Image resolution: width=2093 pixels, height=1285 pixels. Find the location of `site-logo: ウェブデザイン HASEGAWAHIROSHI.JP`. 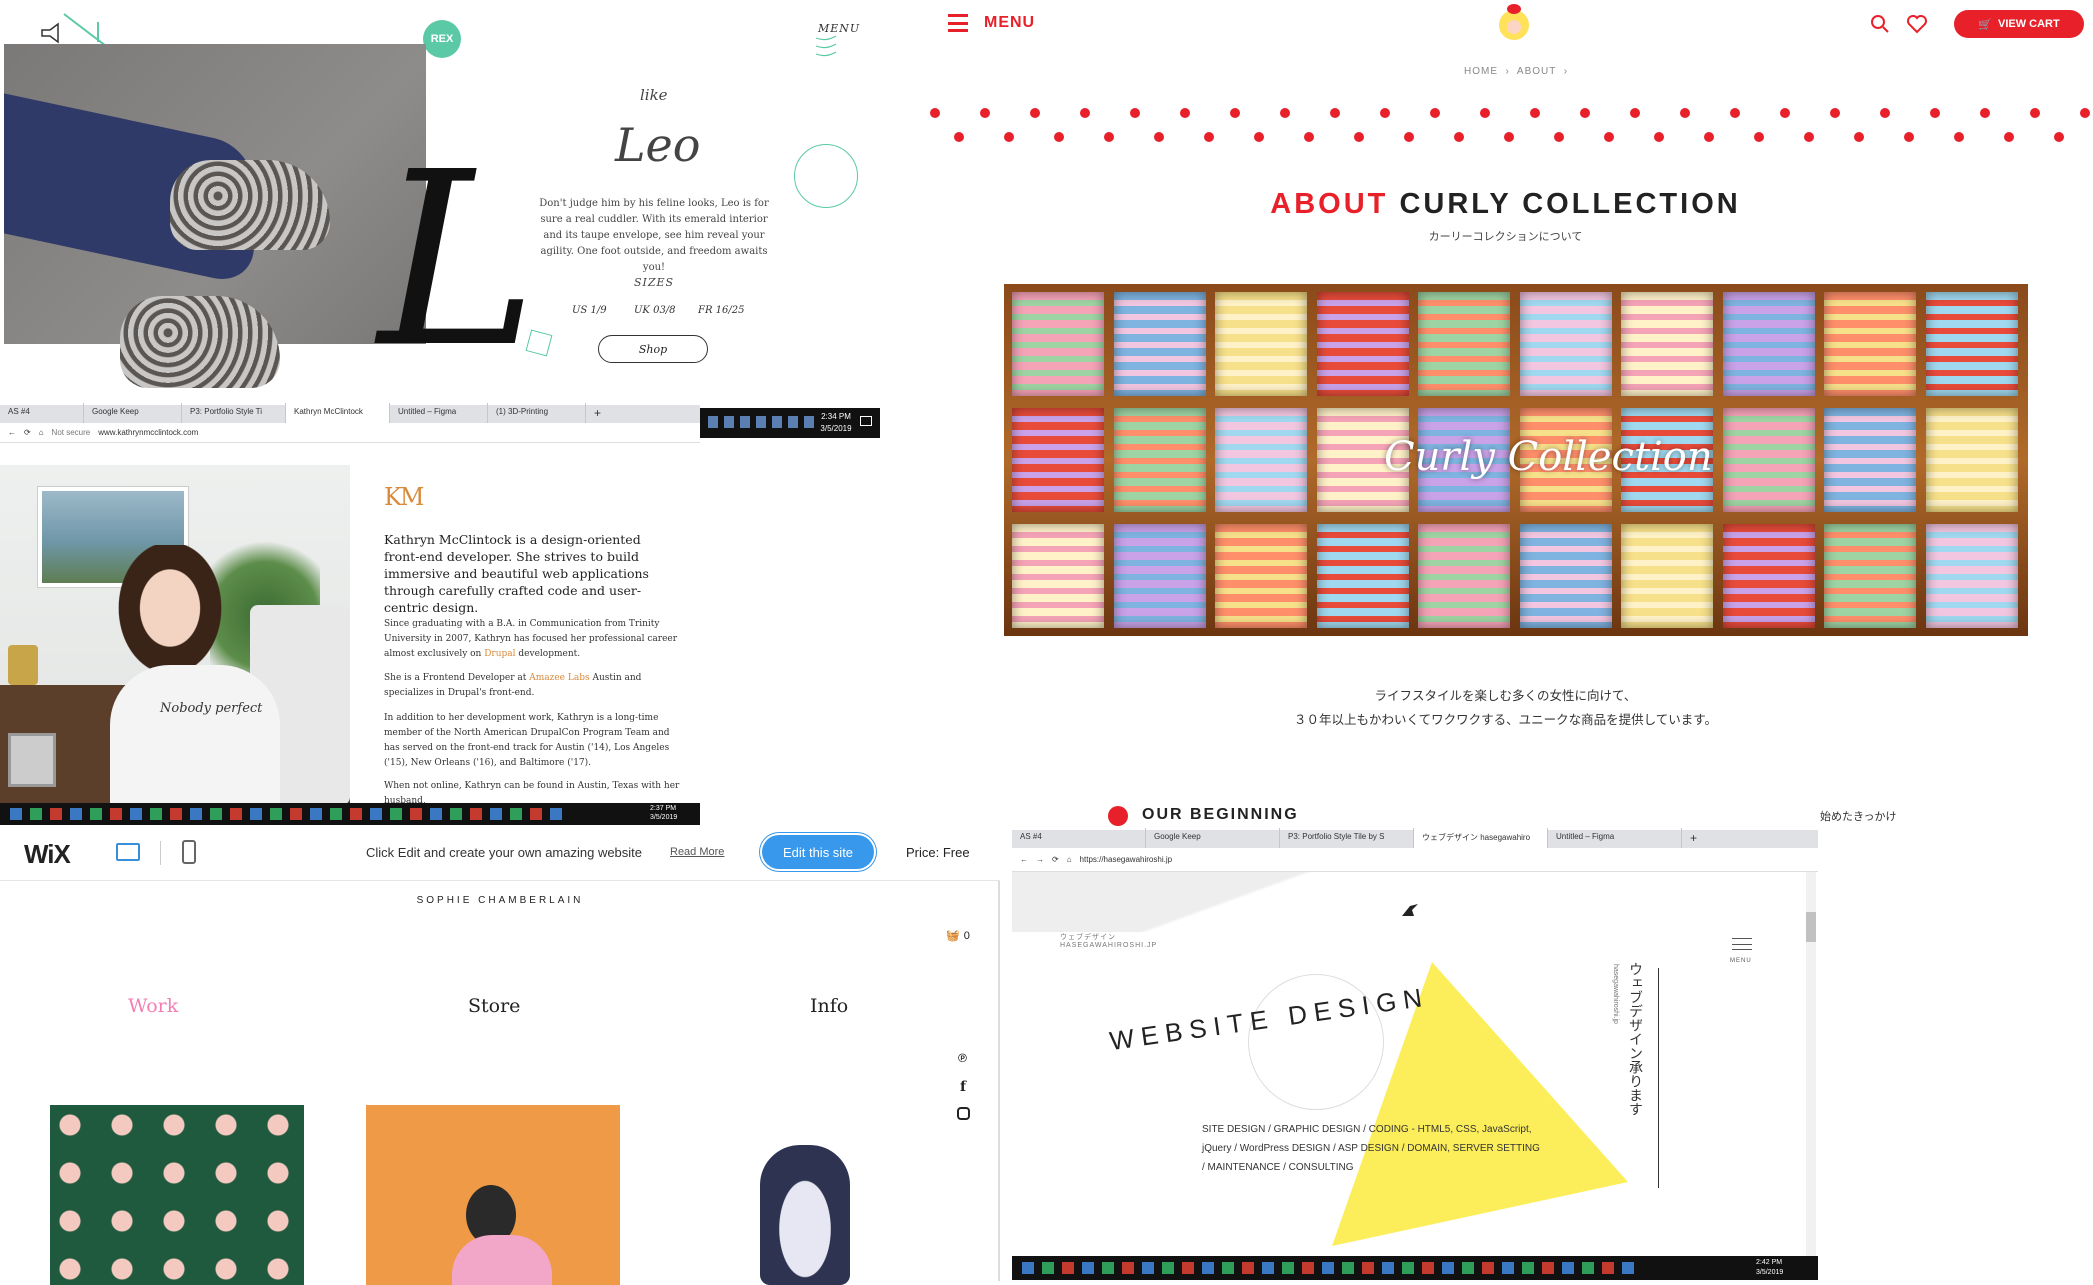

site-logo: ウェブデザイン HASEGAWAHIROSHI.JP is located at coordinates (1108, 940).